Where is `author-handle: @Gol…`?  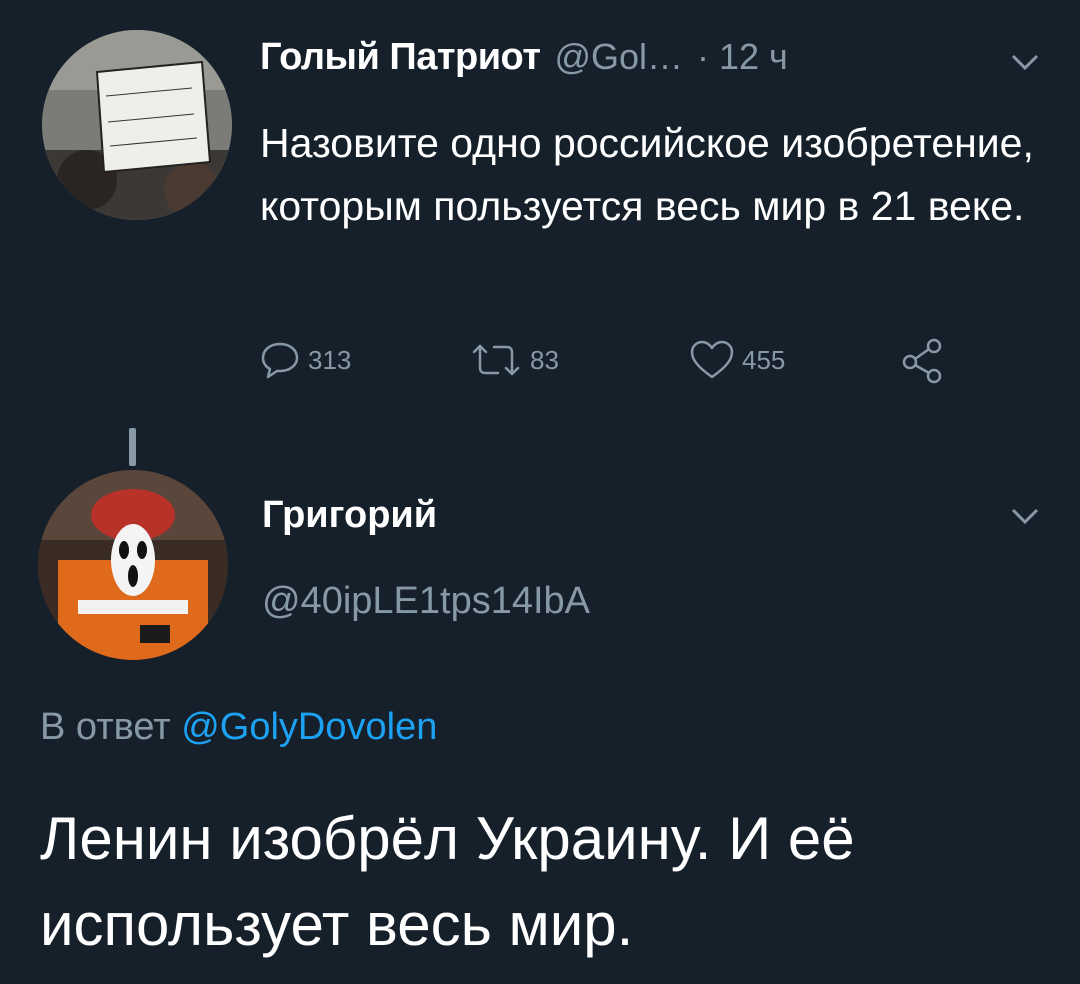 author-handle: @Gol… is located at coordinates (618, 57).